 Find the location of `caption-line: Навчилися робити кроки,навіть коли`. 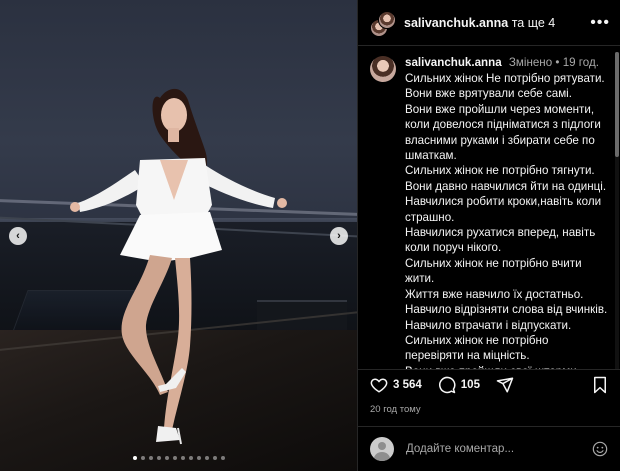

caption-line: Навчилися робити кроки,навіть коли is located at coordinates (503, 202).